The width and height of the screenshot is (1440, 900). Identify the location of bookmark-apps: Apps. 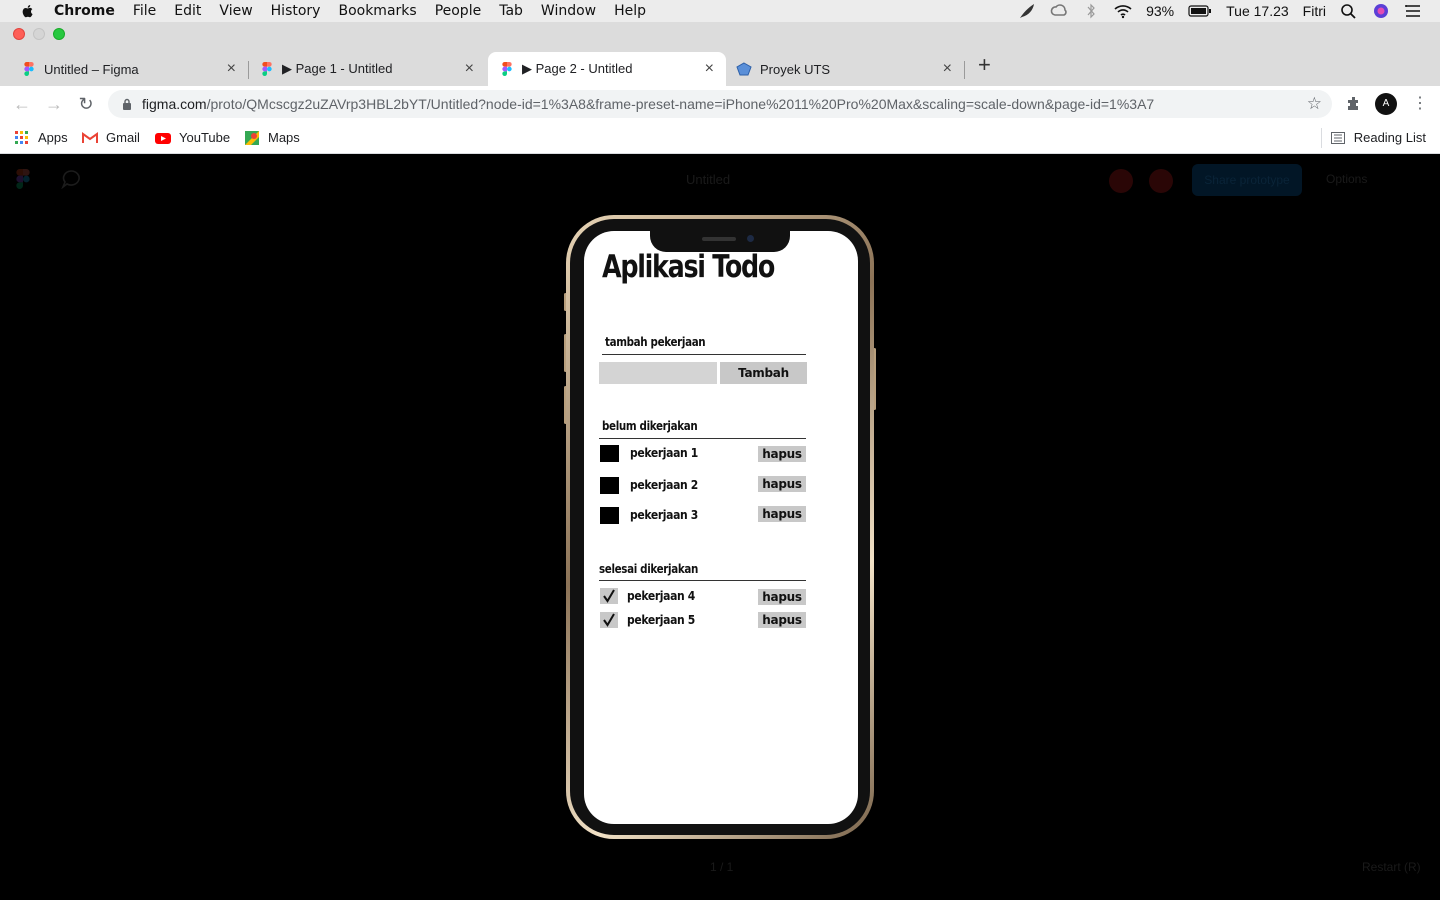
(41, 137).